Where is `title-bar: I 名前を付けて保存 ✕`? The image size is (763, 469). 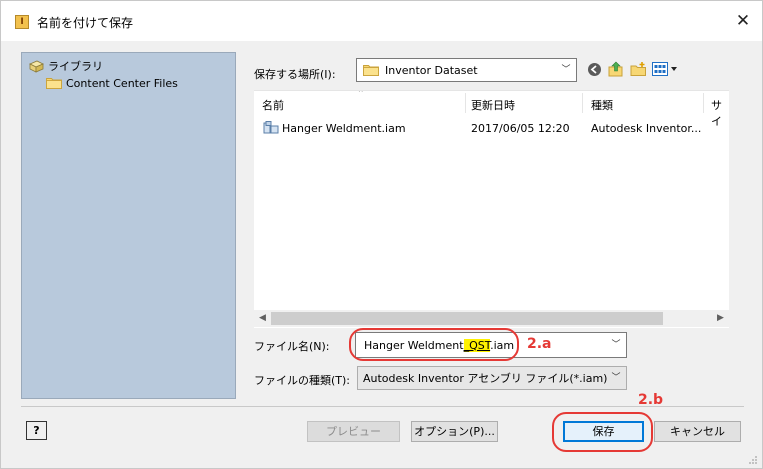
title-bar: I 名前を付けて保存 ✕ is located at coordinates (381, 21).